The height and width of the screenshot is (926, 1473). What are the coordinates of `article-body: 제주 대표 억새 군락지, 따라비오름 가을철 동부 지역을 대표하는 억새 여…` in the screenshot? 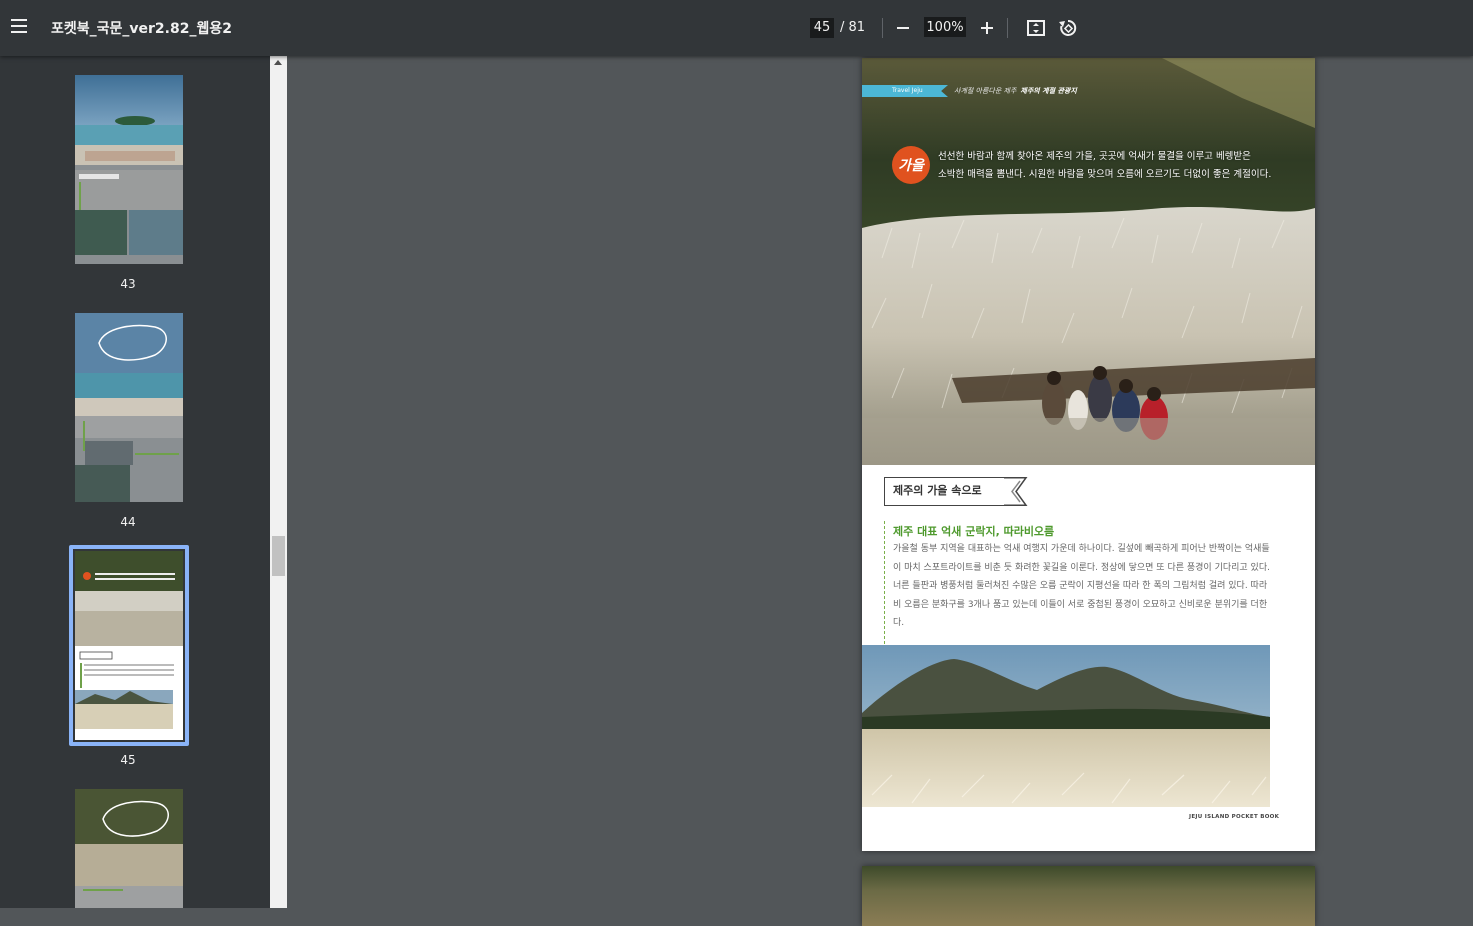 It's located at (1078, 582).